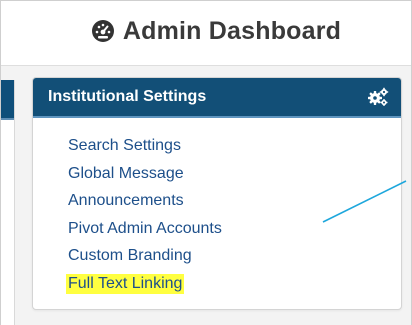 Image resolution: width=412 pixels, height=325 pixels. What do you see at coordinates (127, 96) in the screenshot?
I see `panel-title: Institutional Settings` at bounding box center [127, 96].